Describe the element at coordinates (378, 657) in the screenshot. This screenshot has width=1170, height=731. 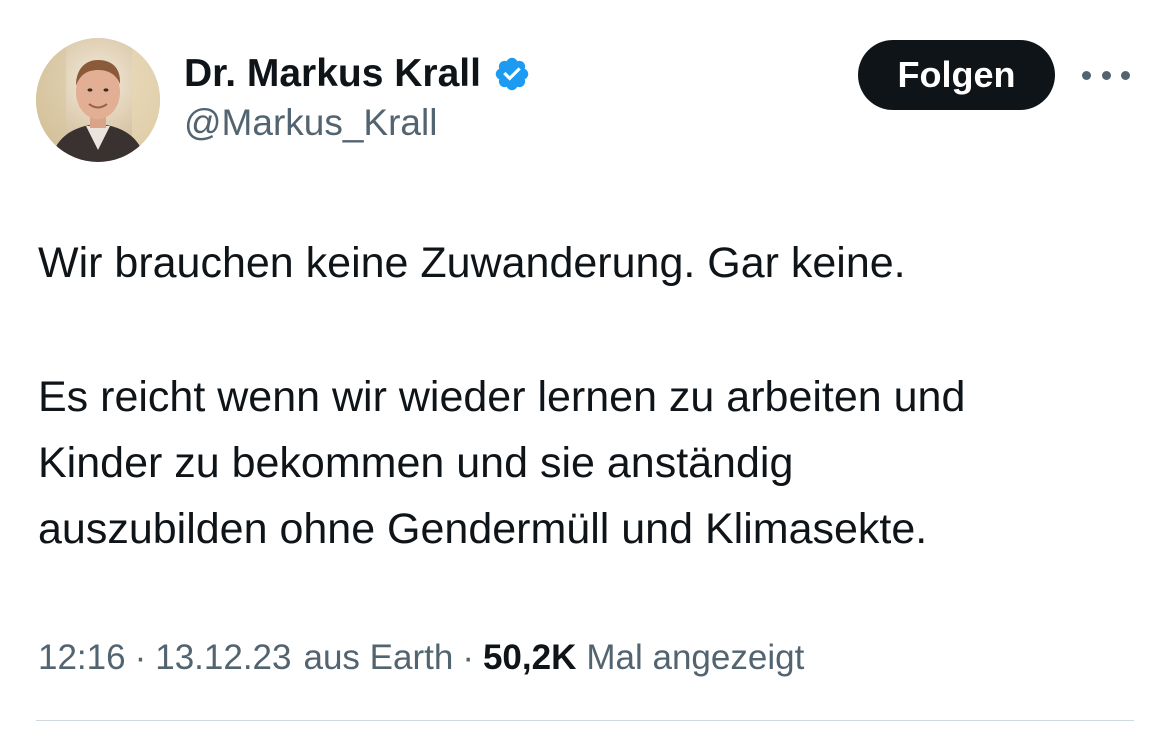
I see `tweet-location: aus Earth` at that location.